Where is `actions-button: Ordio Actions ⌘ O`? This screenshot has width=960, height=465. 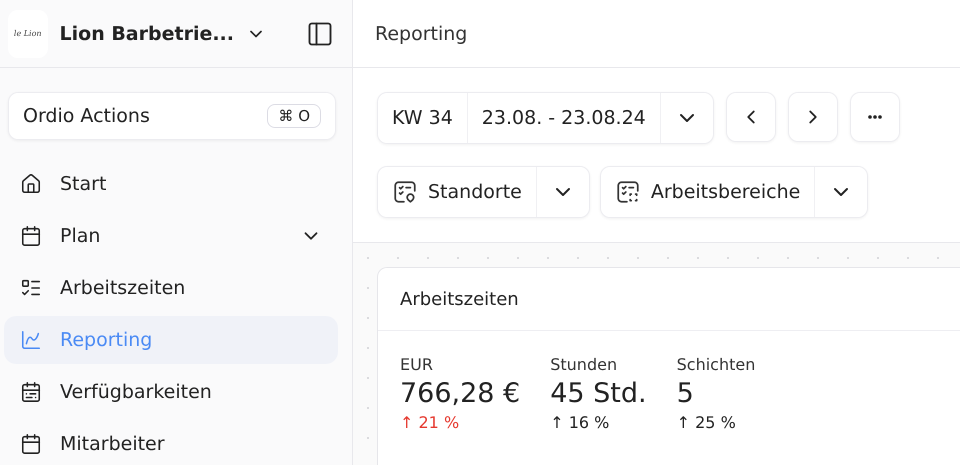 actions-button: Ordio Actions ⌘ O is located at coordinates (172, 116).